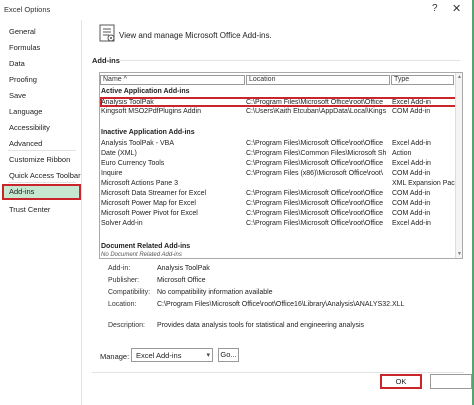  I want to click on manage-label: Manage:, so click(115, 356).